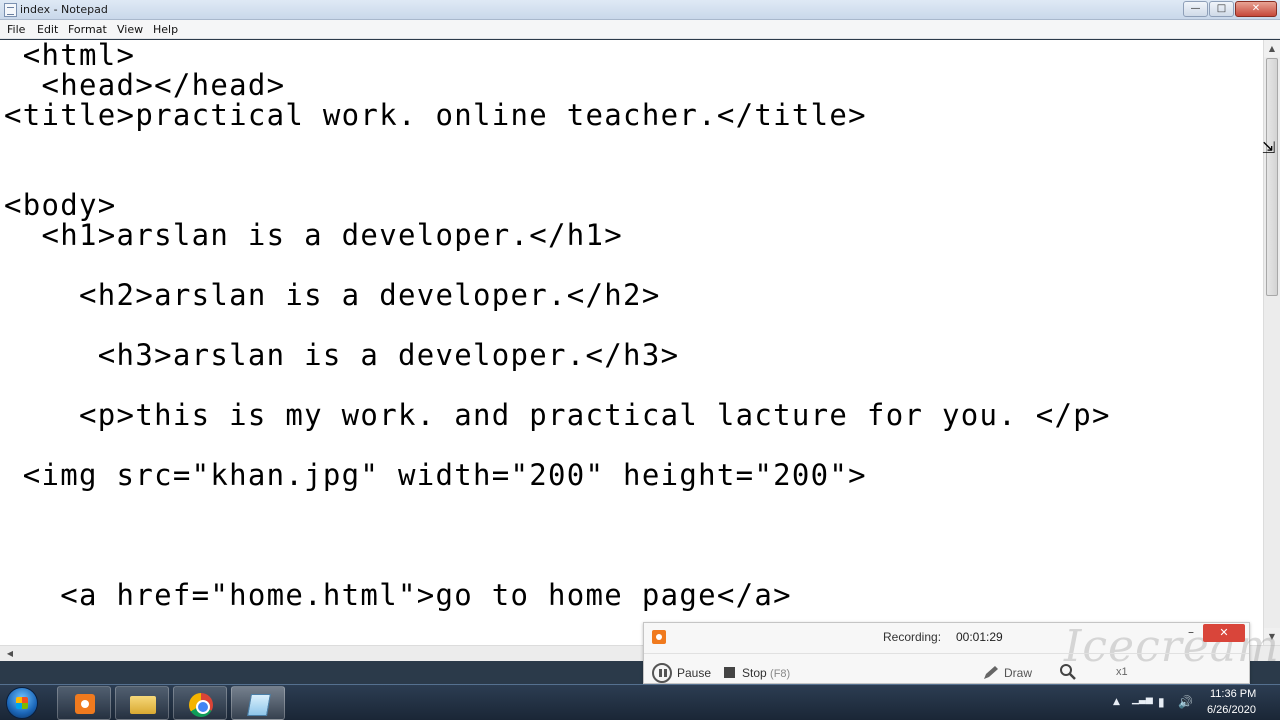  Describe the element at coordinates (640, 10) in the screenshot. I see `window-title-bar: index - Notepad — □ ✕` at that location.